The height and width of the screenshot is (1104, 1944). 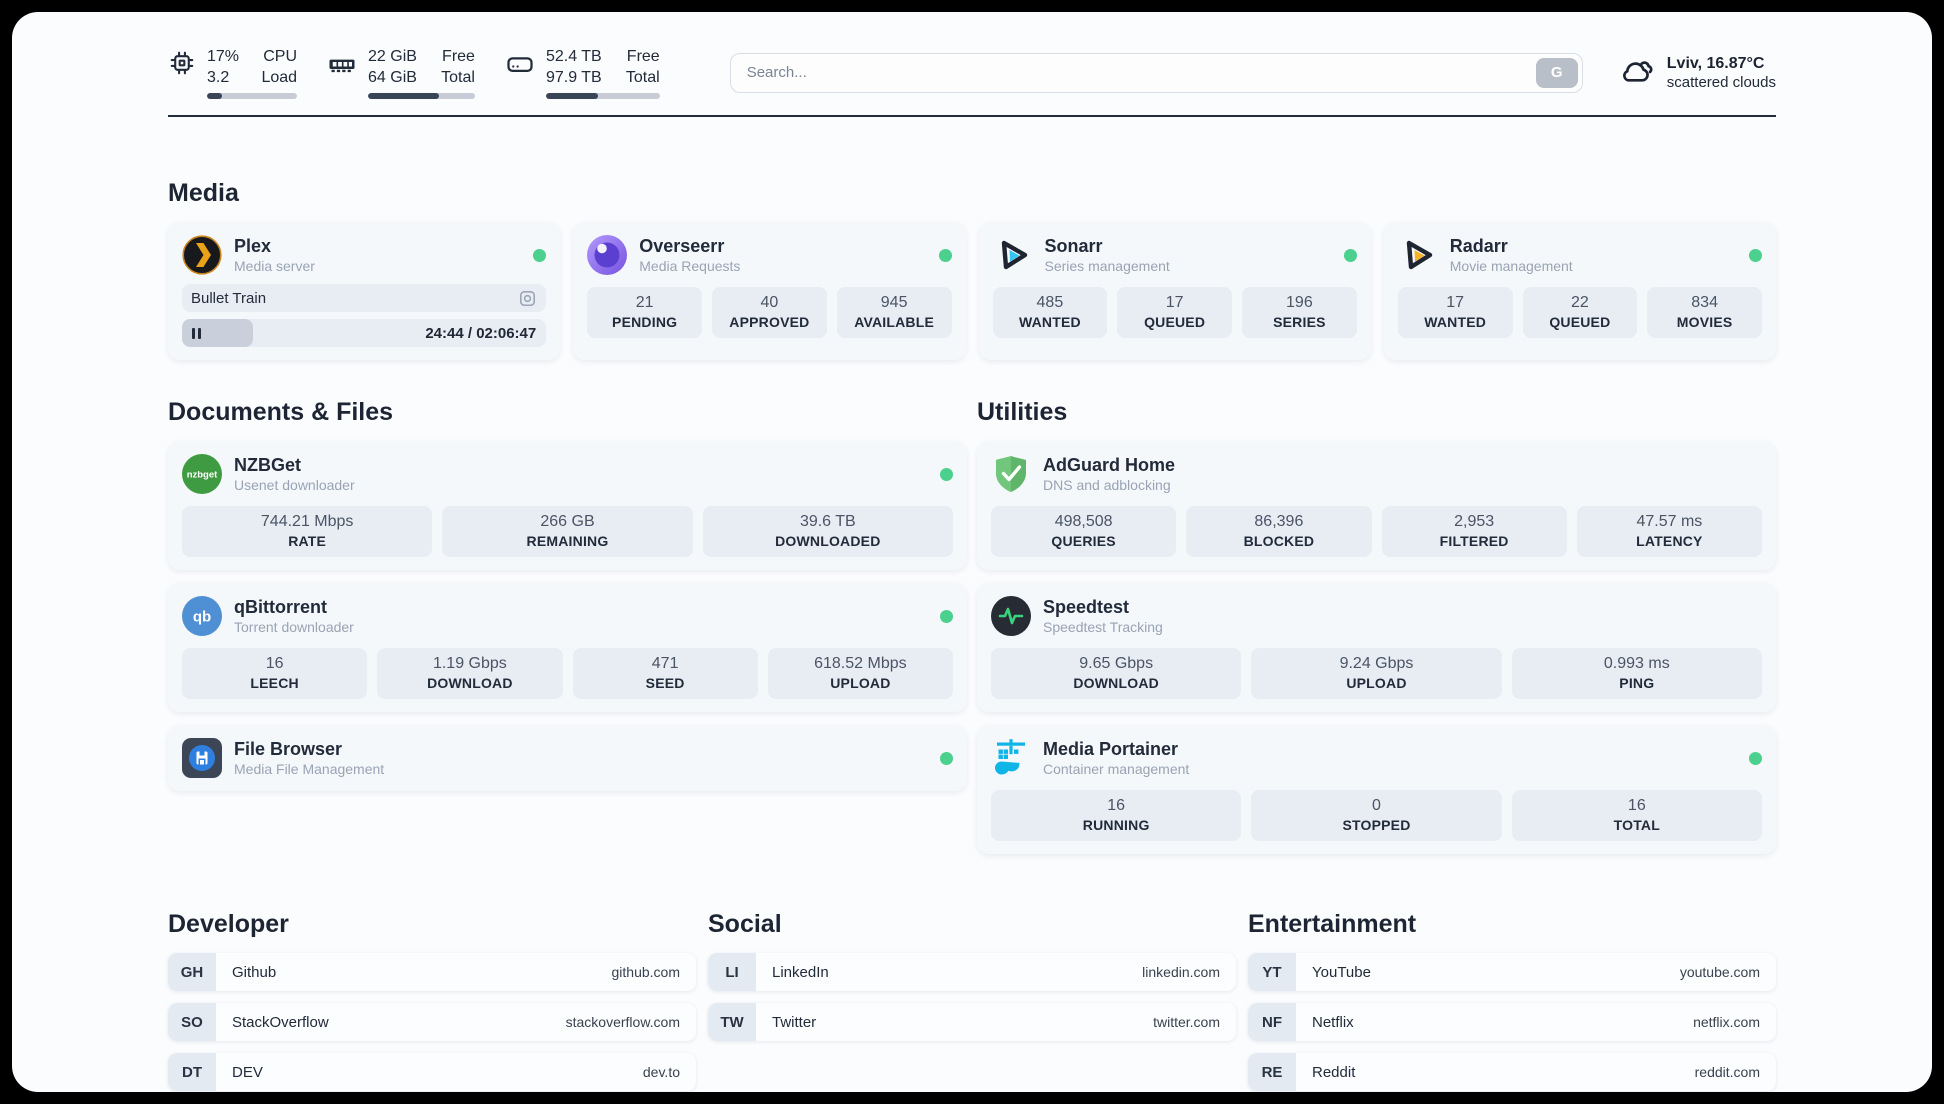 What do you see at coordinates (364, 333) in the screenshot?
I see `playback-progress-bar: 24:44 / 02:06:47` at bounding box center [364, 333].